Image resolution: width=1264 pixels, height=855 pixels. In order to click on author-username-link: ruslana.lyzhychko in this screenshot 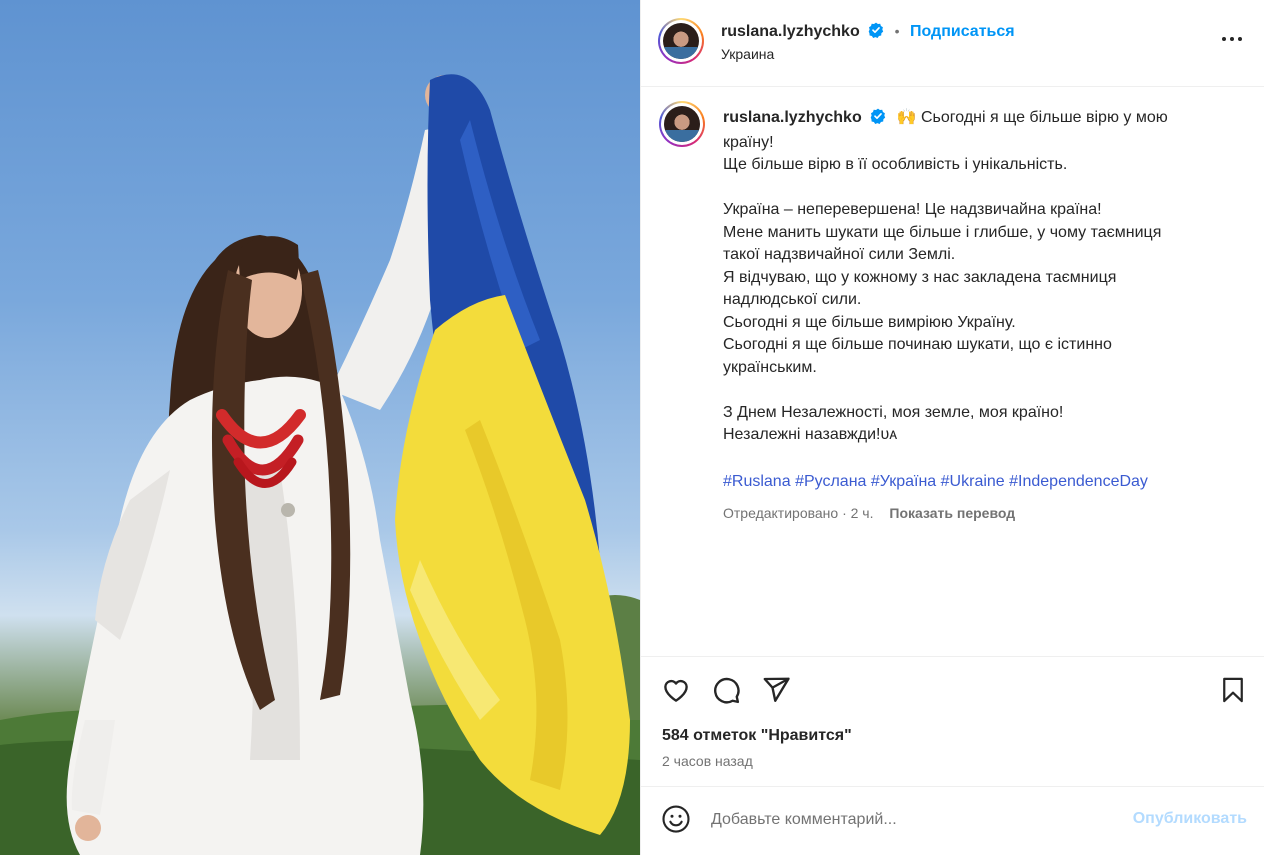, I will do `click(790, 31)`.